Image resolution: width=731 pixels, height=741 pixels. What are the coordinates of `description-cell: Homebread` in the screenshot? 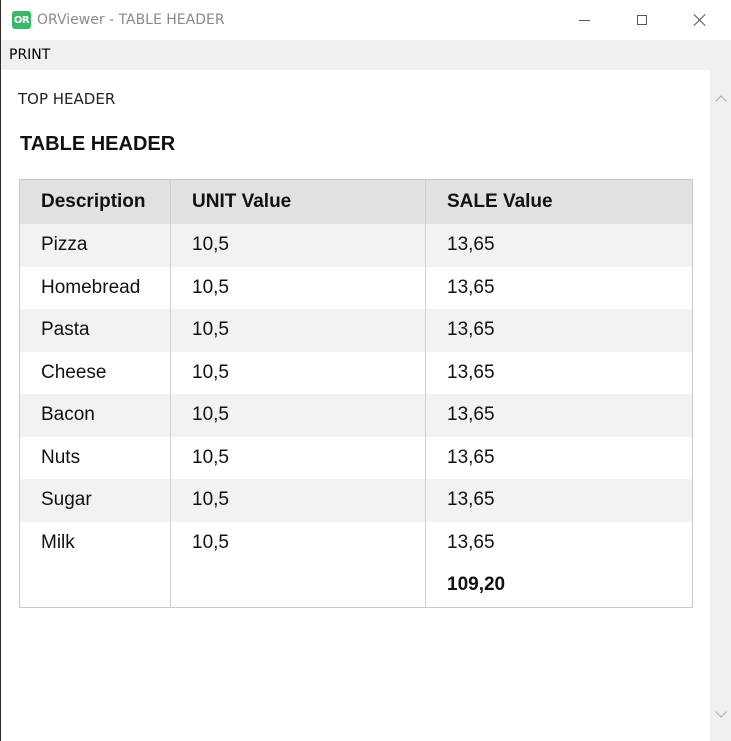 It's located at (95, 287).